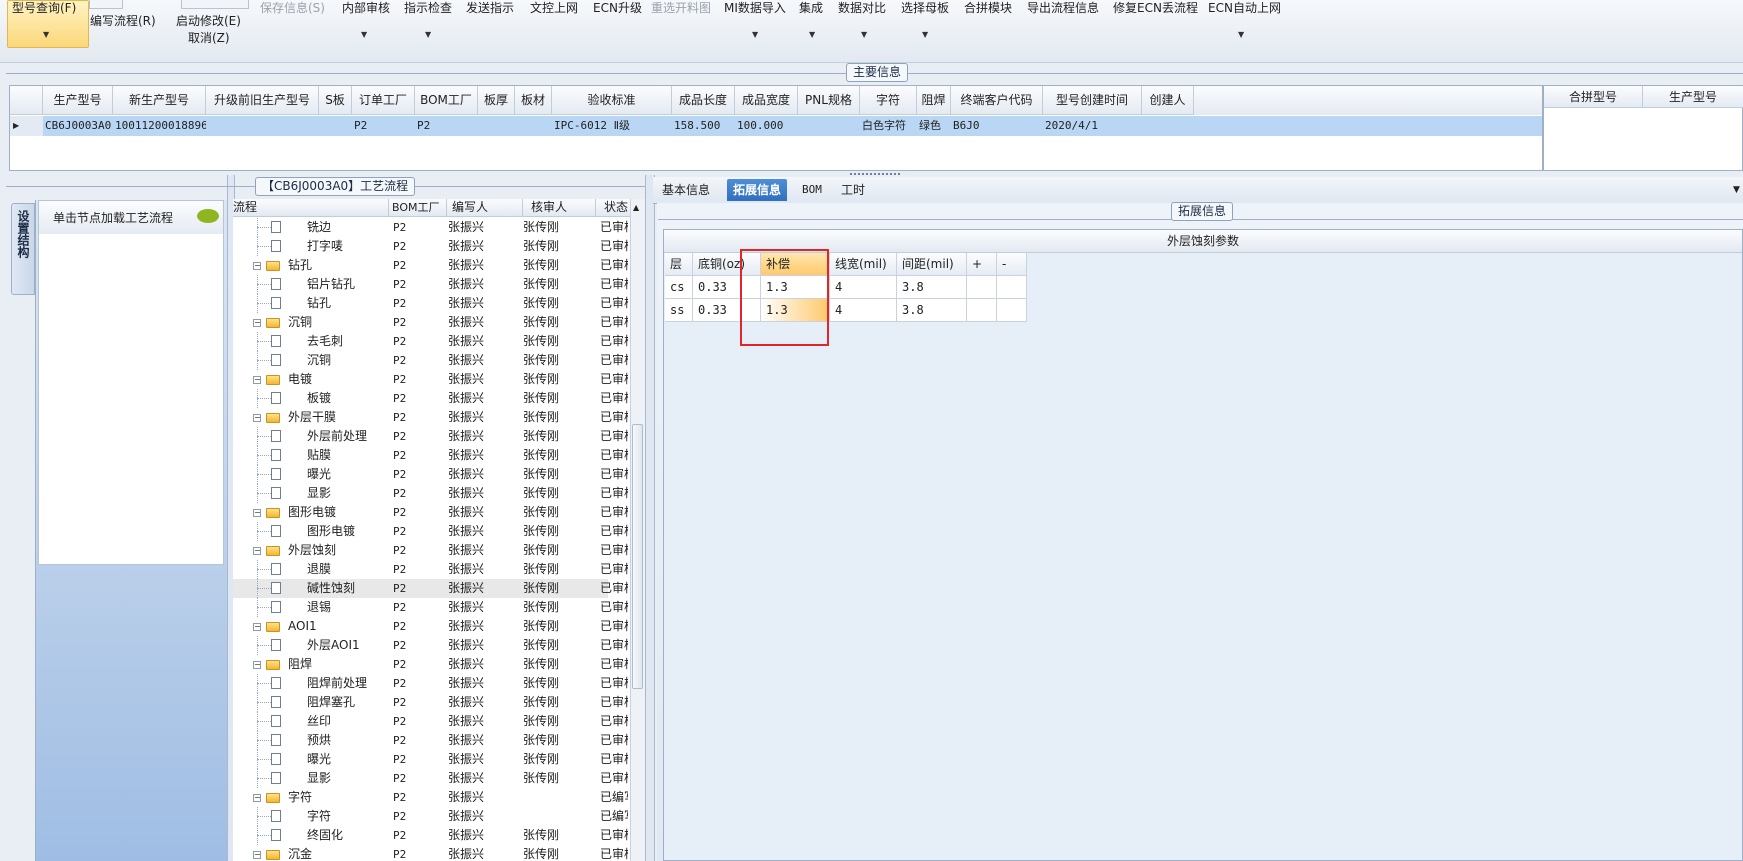 This screenshot has width=1743, height=861. Describe the element at coordinates (159, 126) in the screenshot. I see `table-cell: 10011200018896` at that location.